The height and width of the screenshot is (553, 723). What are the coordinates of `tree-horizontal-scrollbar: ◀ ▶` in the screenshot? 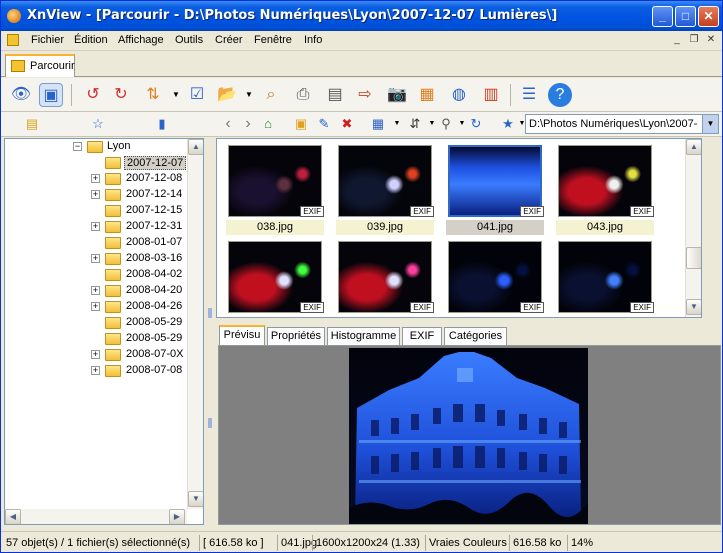 It's located at (96, 516).